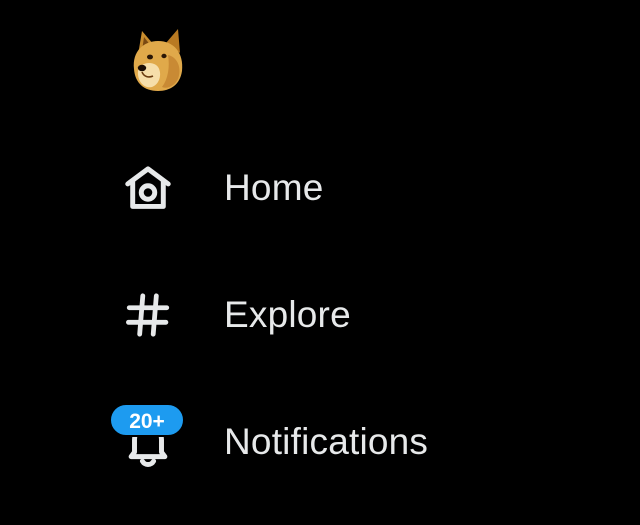 This screenshot has height=525, width=640. Describe the element at coordinates (326, 441) in the screenshot. I see `nav-item-notifications-label: Notifications` at that location.